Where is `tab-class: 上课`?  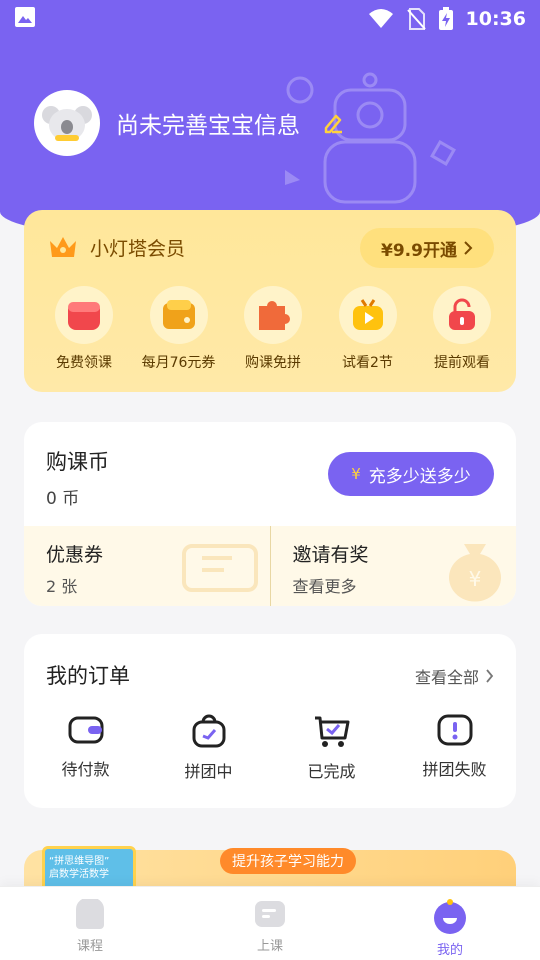
tab-class: 上课 is located at coordinates (270, 923).